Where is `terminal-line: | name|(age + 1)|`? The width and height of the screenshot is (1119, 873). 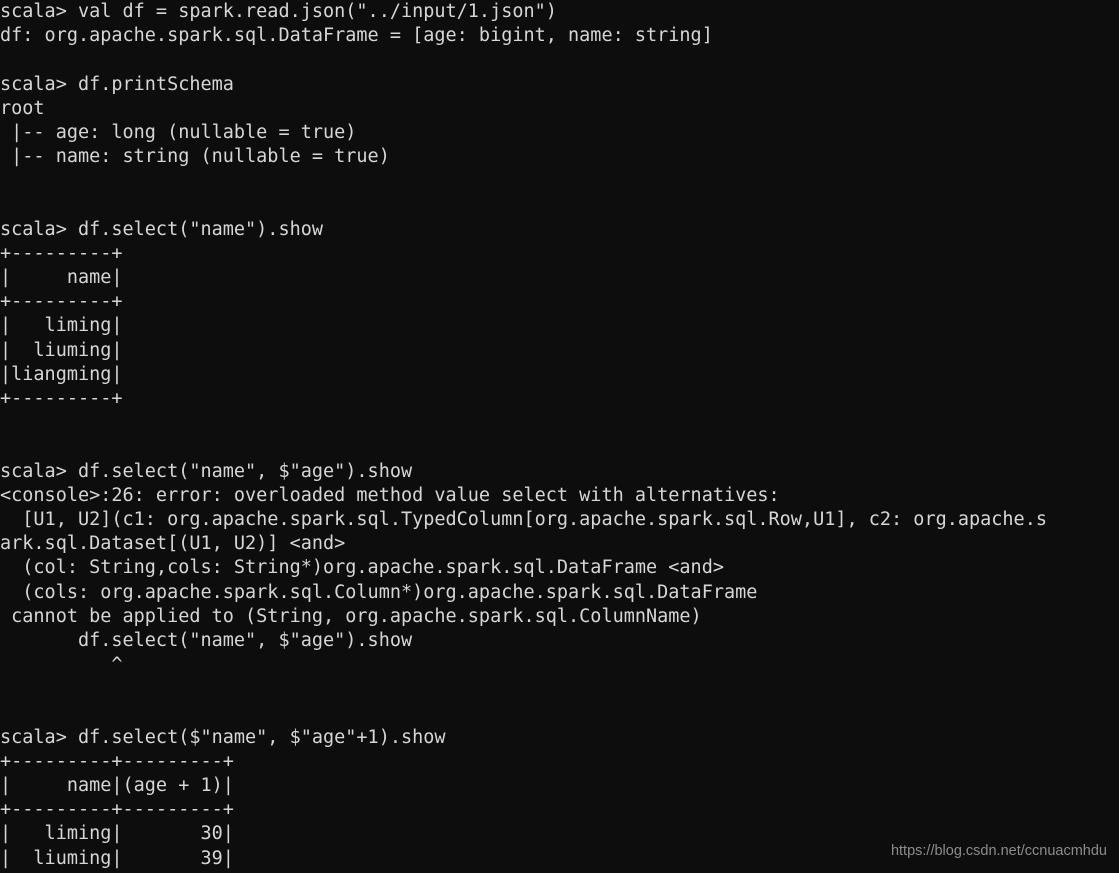 terminal-line: | name|(age + 1)| is located at coordinates (117, 785).